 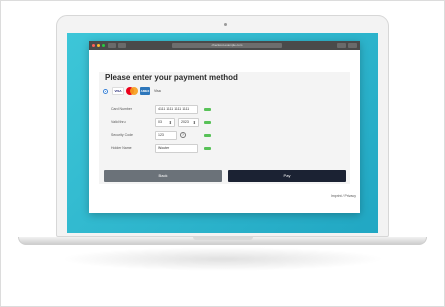 I want to click on tabs-icon, so click(x=352, y=45).